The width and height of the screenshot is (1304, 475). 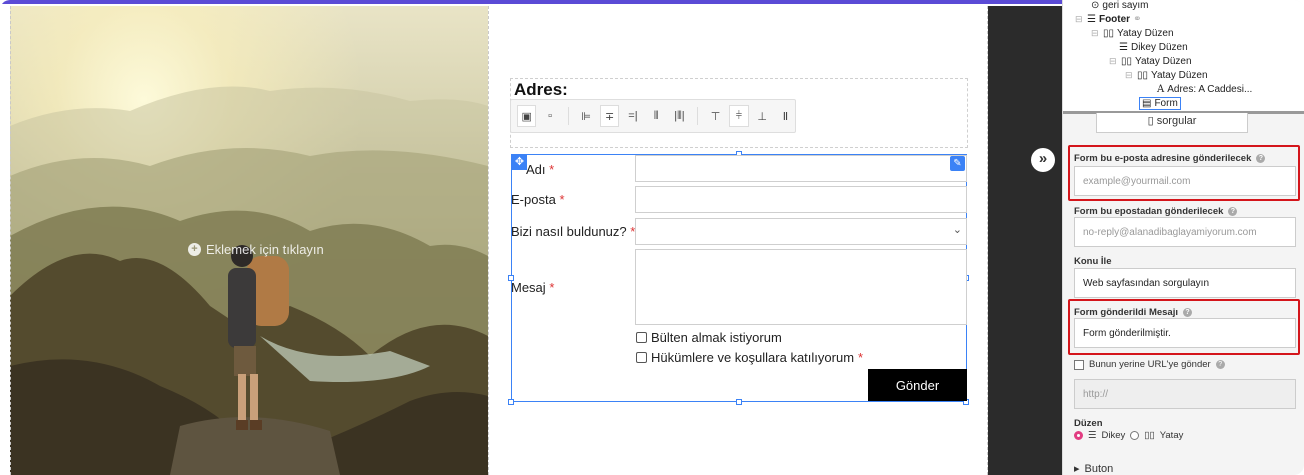 I want to click on submit-button: Gönder, so click(x=917, y=385).